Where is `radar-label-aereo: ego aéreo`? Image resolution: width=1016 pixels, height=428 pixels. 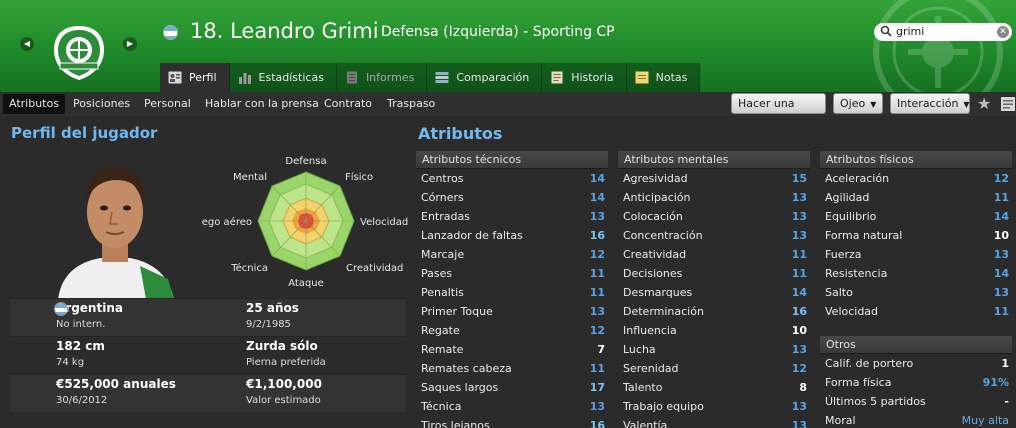 radar-label-aereo: ego aéreo is located at coordinates (227, 222).